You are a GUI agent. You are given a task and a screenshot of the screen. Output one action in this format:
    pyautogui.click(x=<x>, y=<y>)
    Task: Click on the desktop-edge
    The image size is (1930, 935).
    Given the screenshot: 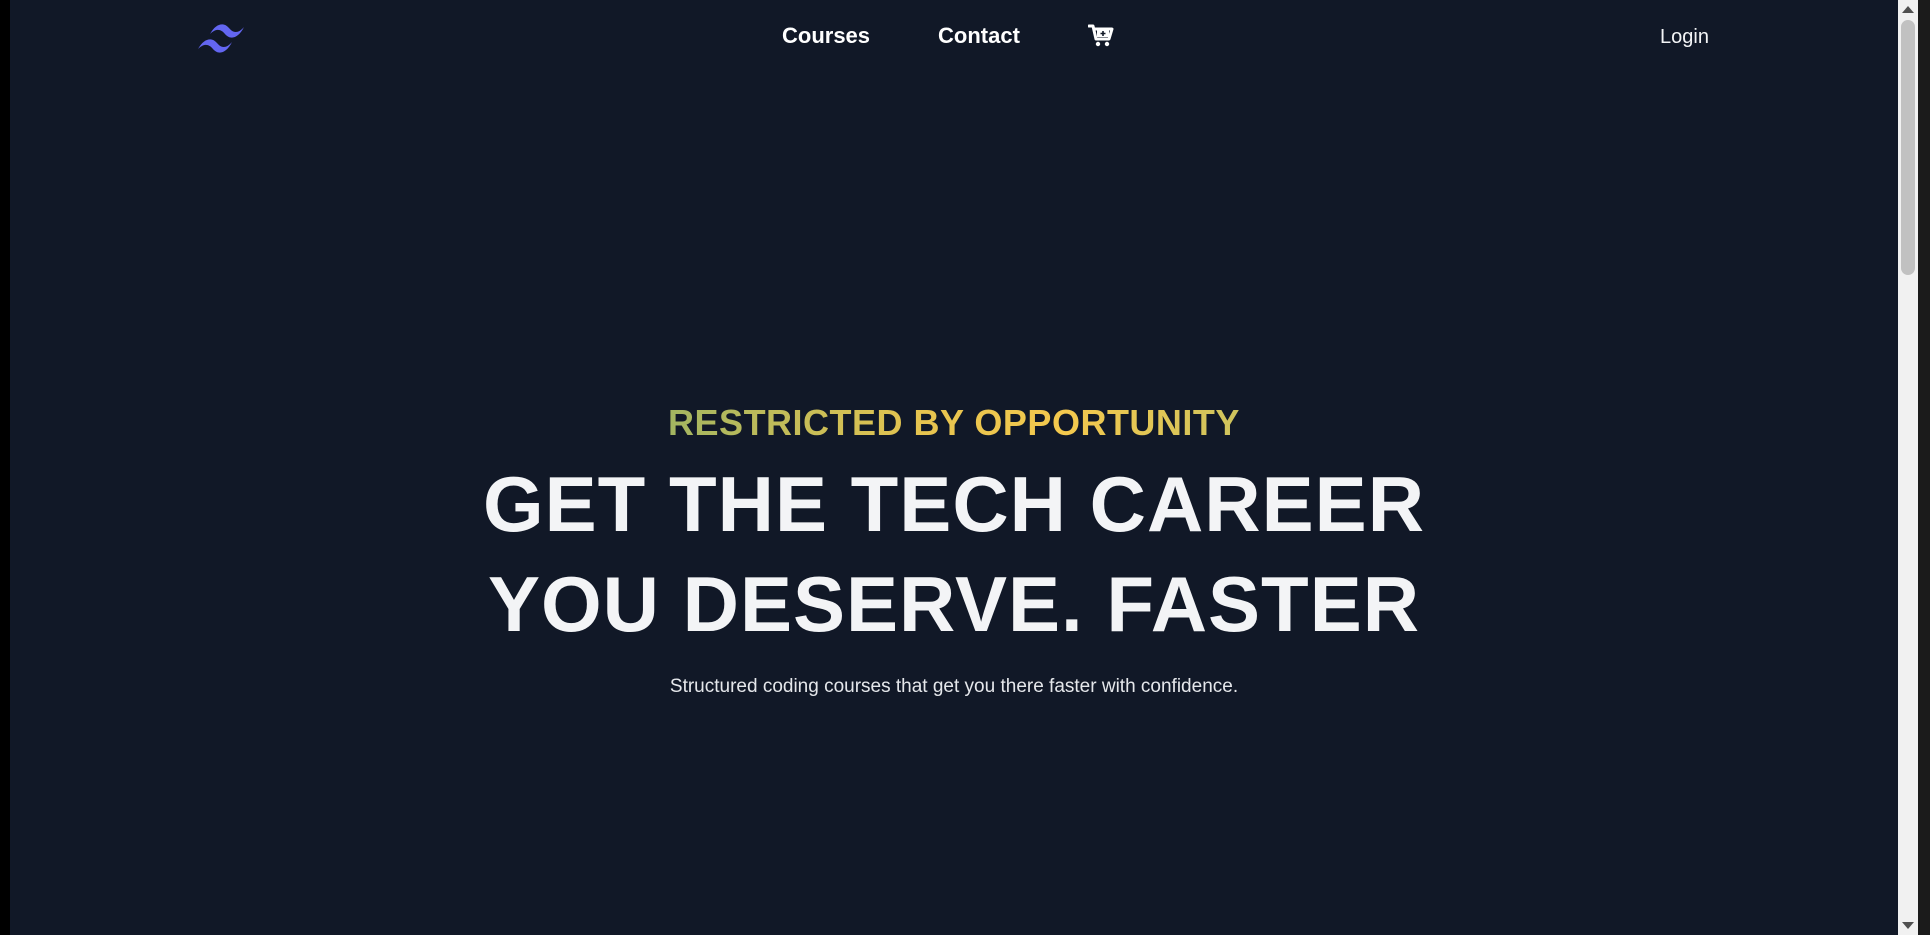 What is the action you would take?
    pyautogui.click(x=1924, y=467)
    